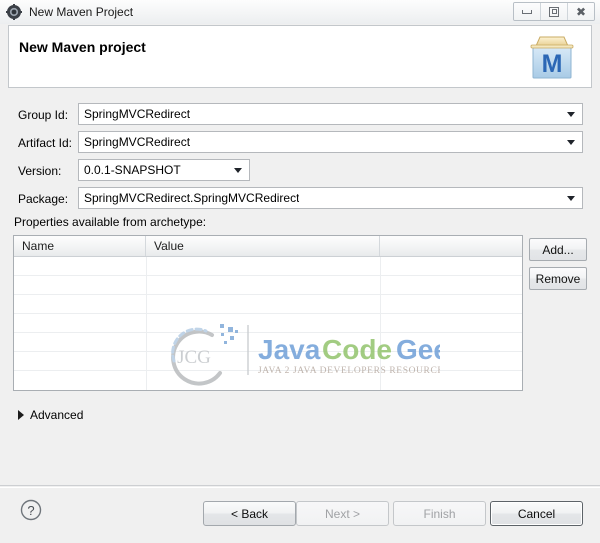 The width and height of the screenshot is (600, 543). What do you see at coordinates (82, 47) in the screenshot?
I see `page-title: New Maven project` at bounding box center [82, 47].